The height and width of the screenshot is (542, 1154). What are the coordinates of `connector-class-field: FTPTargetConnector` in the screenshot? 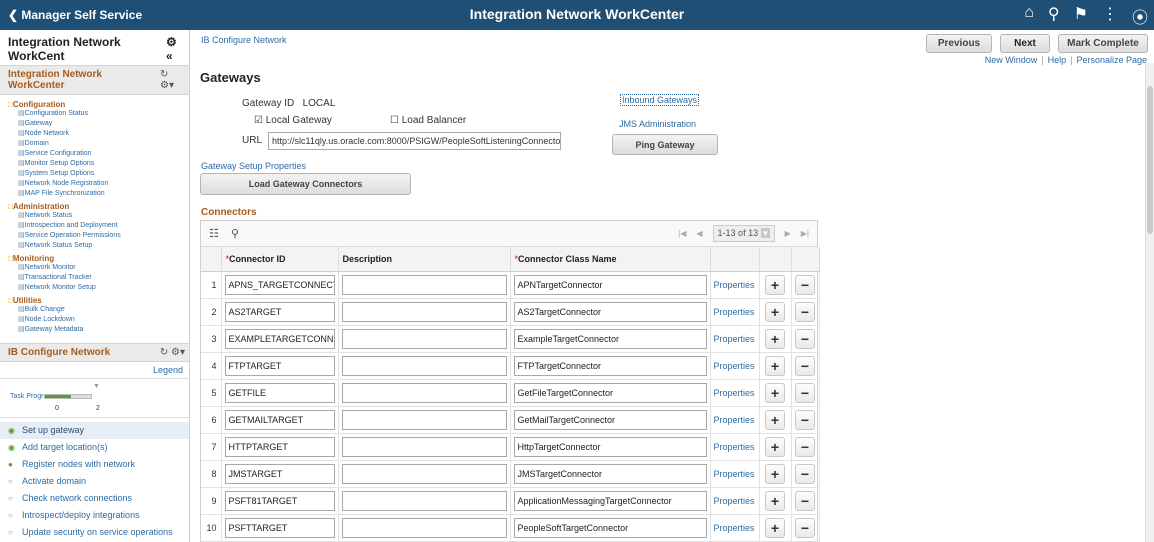 It's located at (610, 365).